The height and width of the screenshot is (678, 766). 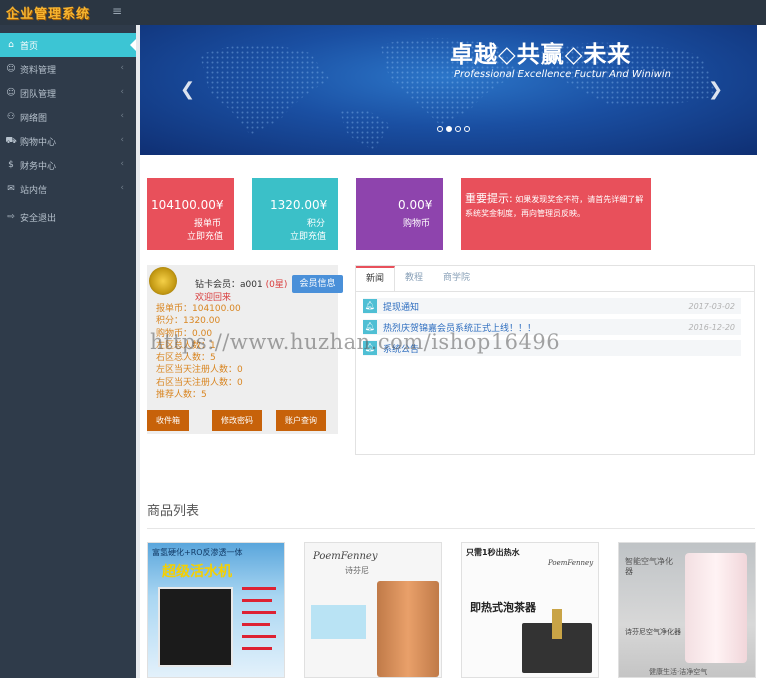 I want to click on avatar, so click(x=163, y=281).